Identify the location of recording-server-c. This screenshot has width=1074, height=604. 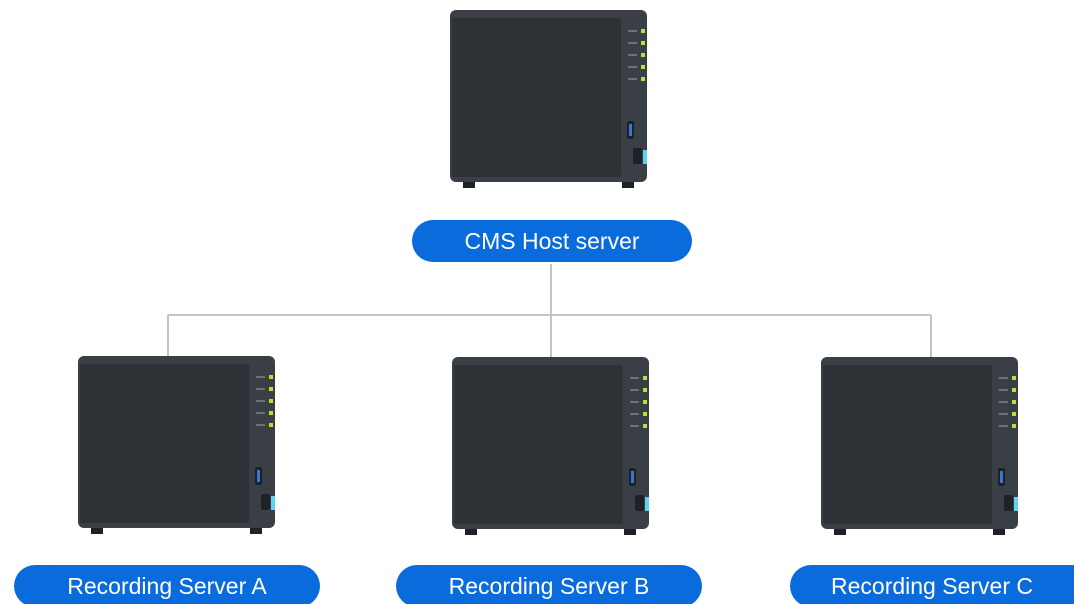
(919, 447).